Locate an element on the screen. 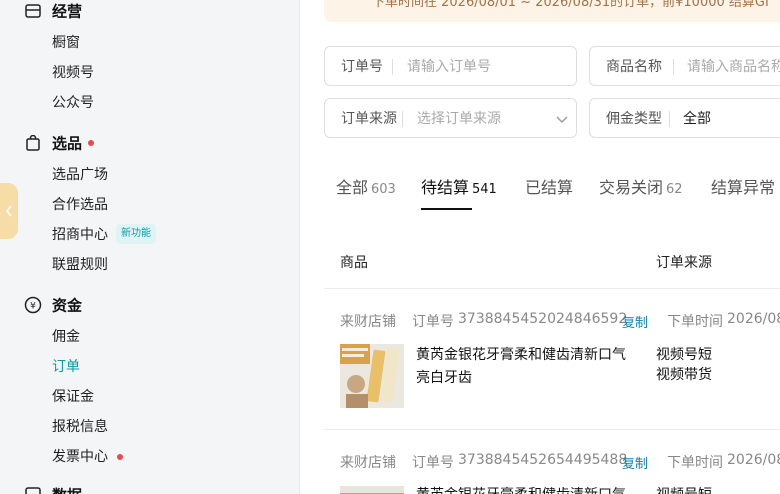 This screenshot has height=494, width=780. sidebar-item-invoice-center: 发票中心 is located at coordinates (80, 457).